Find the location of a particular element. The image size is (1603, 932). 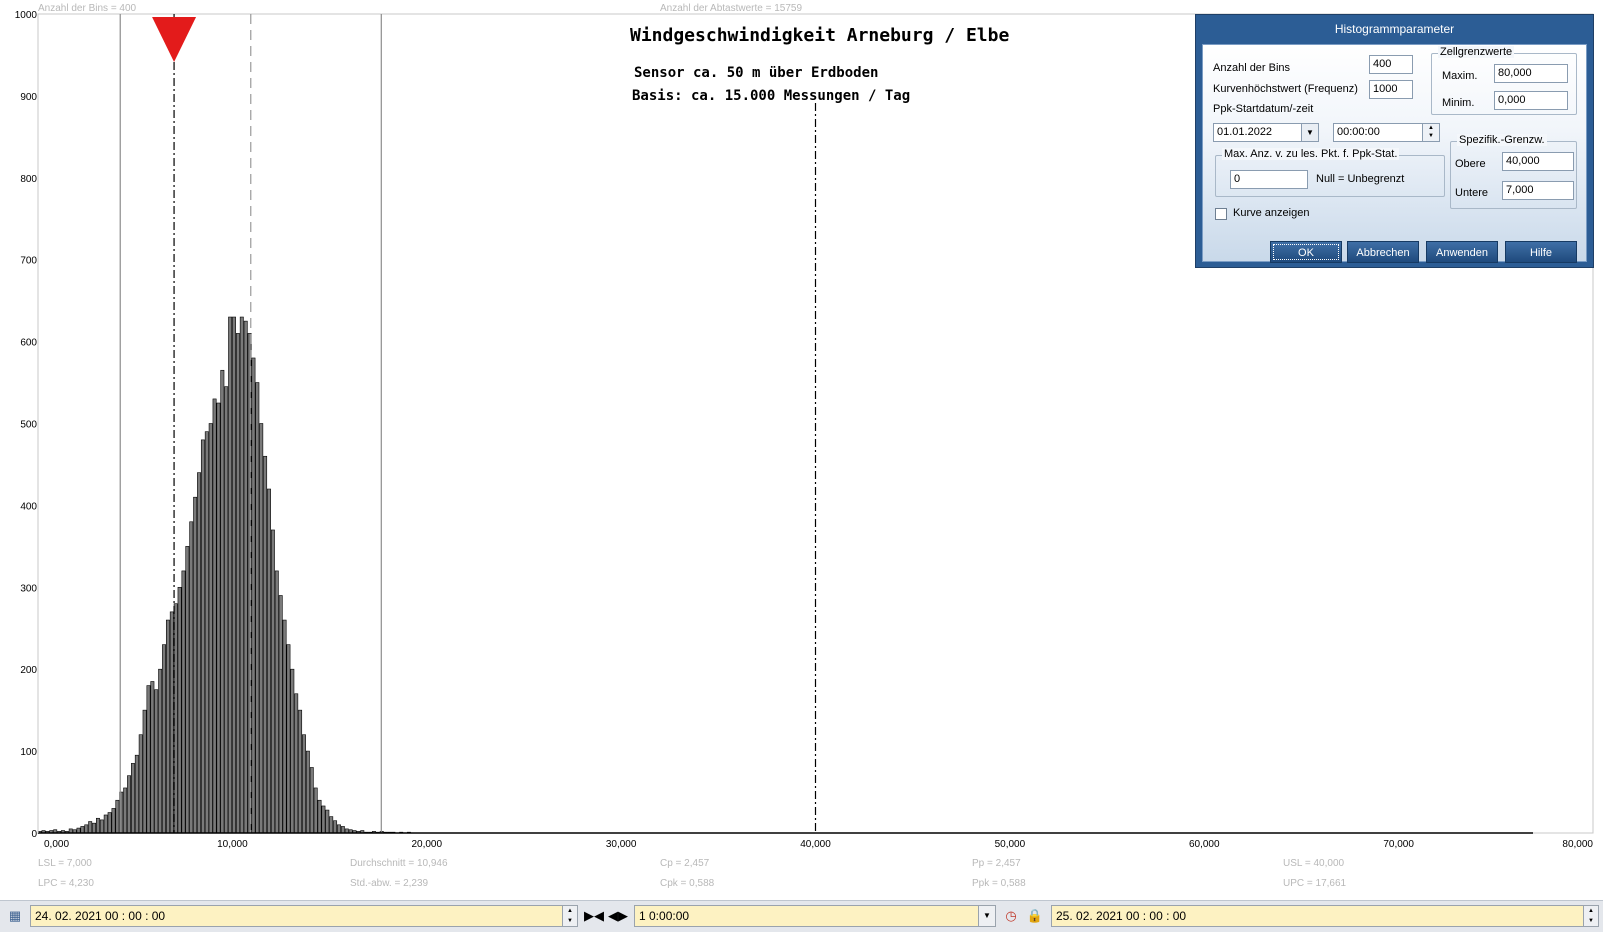

y-tick-label: 400 is located at coordinates (28, 506).